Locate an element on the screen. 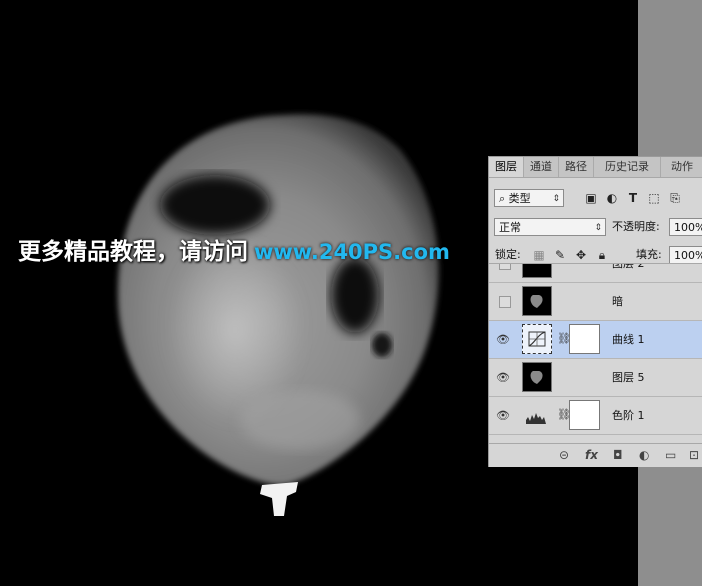 This screenshot has height=586, width=702. blend-row: 正常 ⇕ 不透明度: 100% is located at coordinates (595, 228).